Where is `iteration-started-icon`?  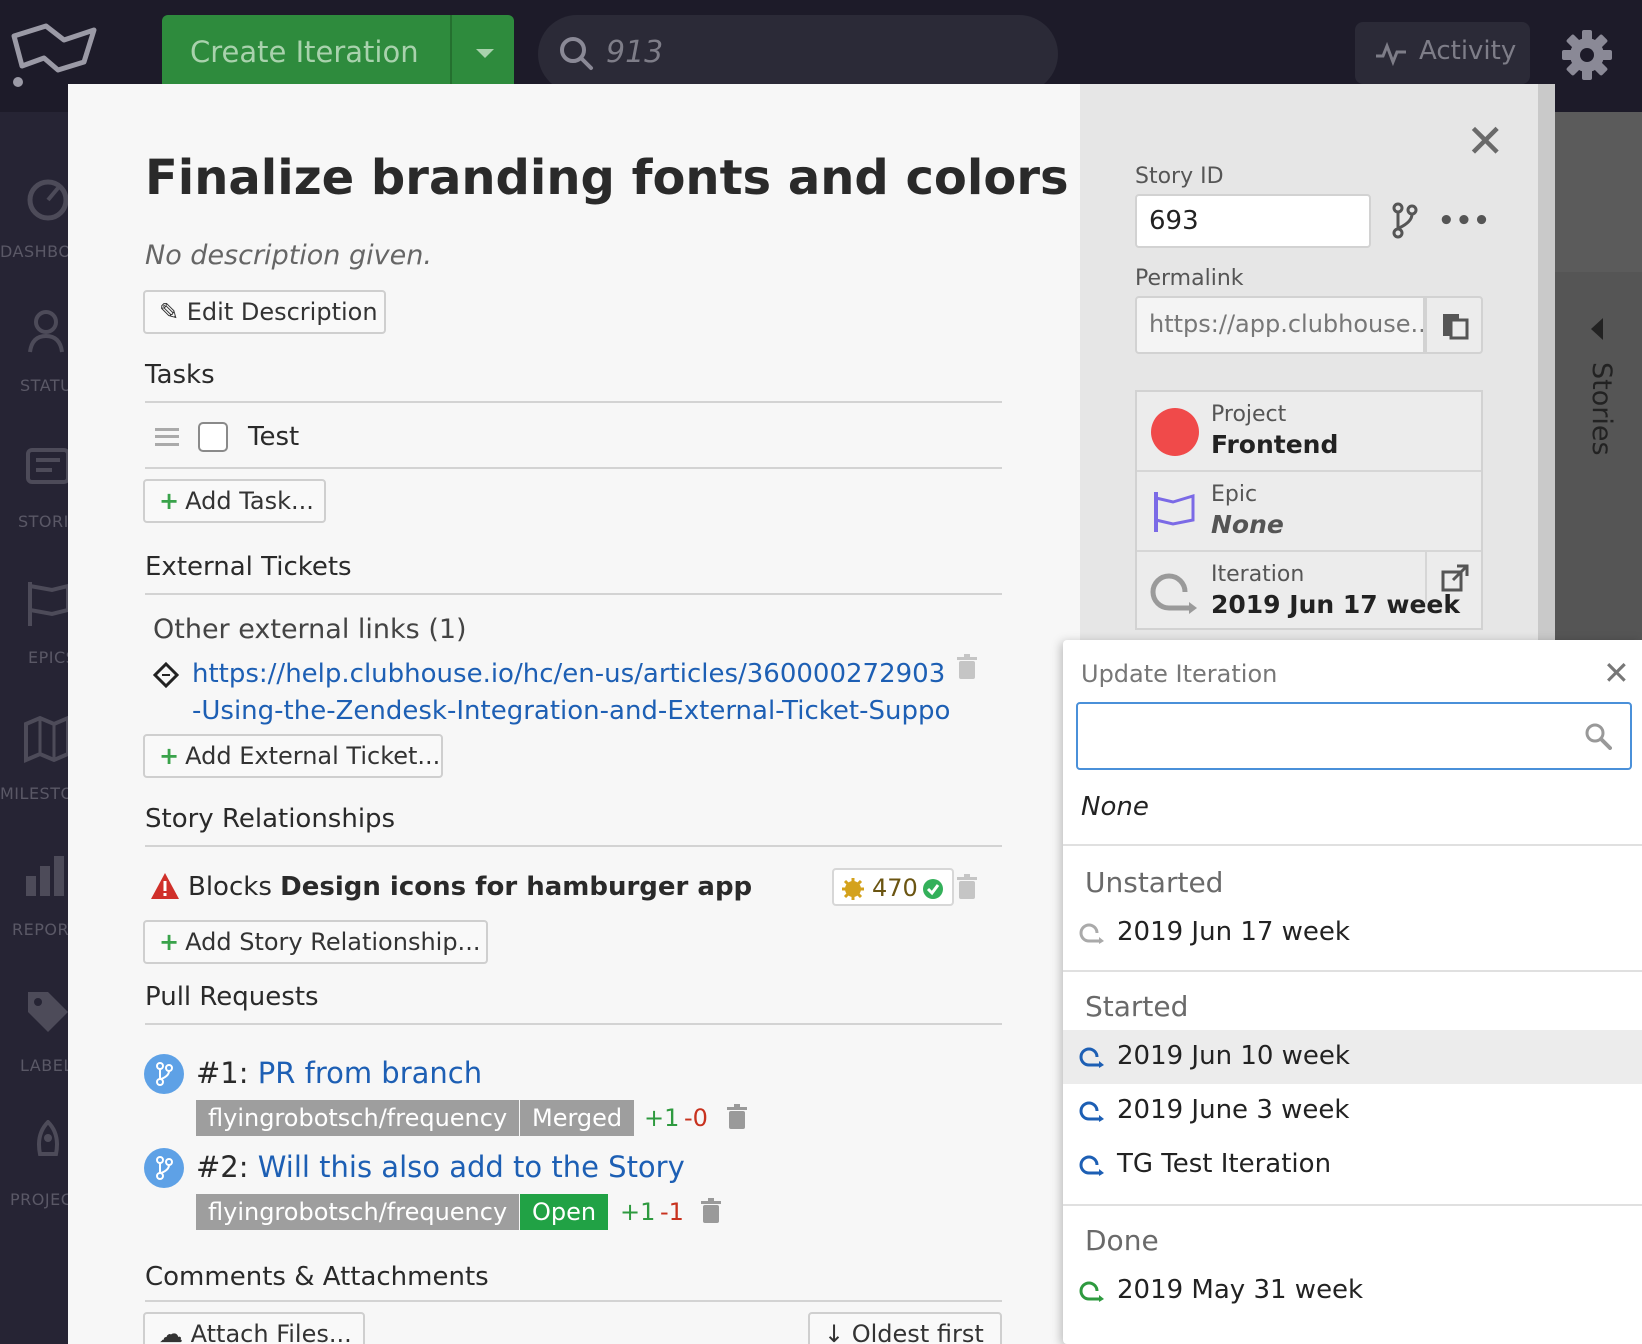 iteration-started-icon is located at coordinates (1091, 1057).